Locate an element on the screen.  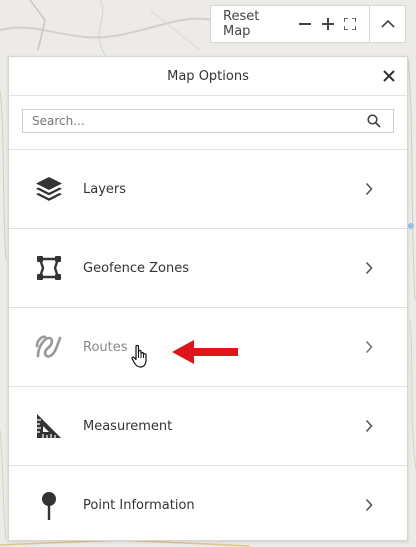
map-toolbar: Reset Map is located at coordinates (308, 24).